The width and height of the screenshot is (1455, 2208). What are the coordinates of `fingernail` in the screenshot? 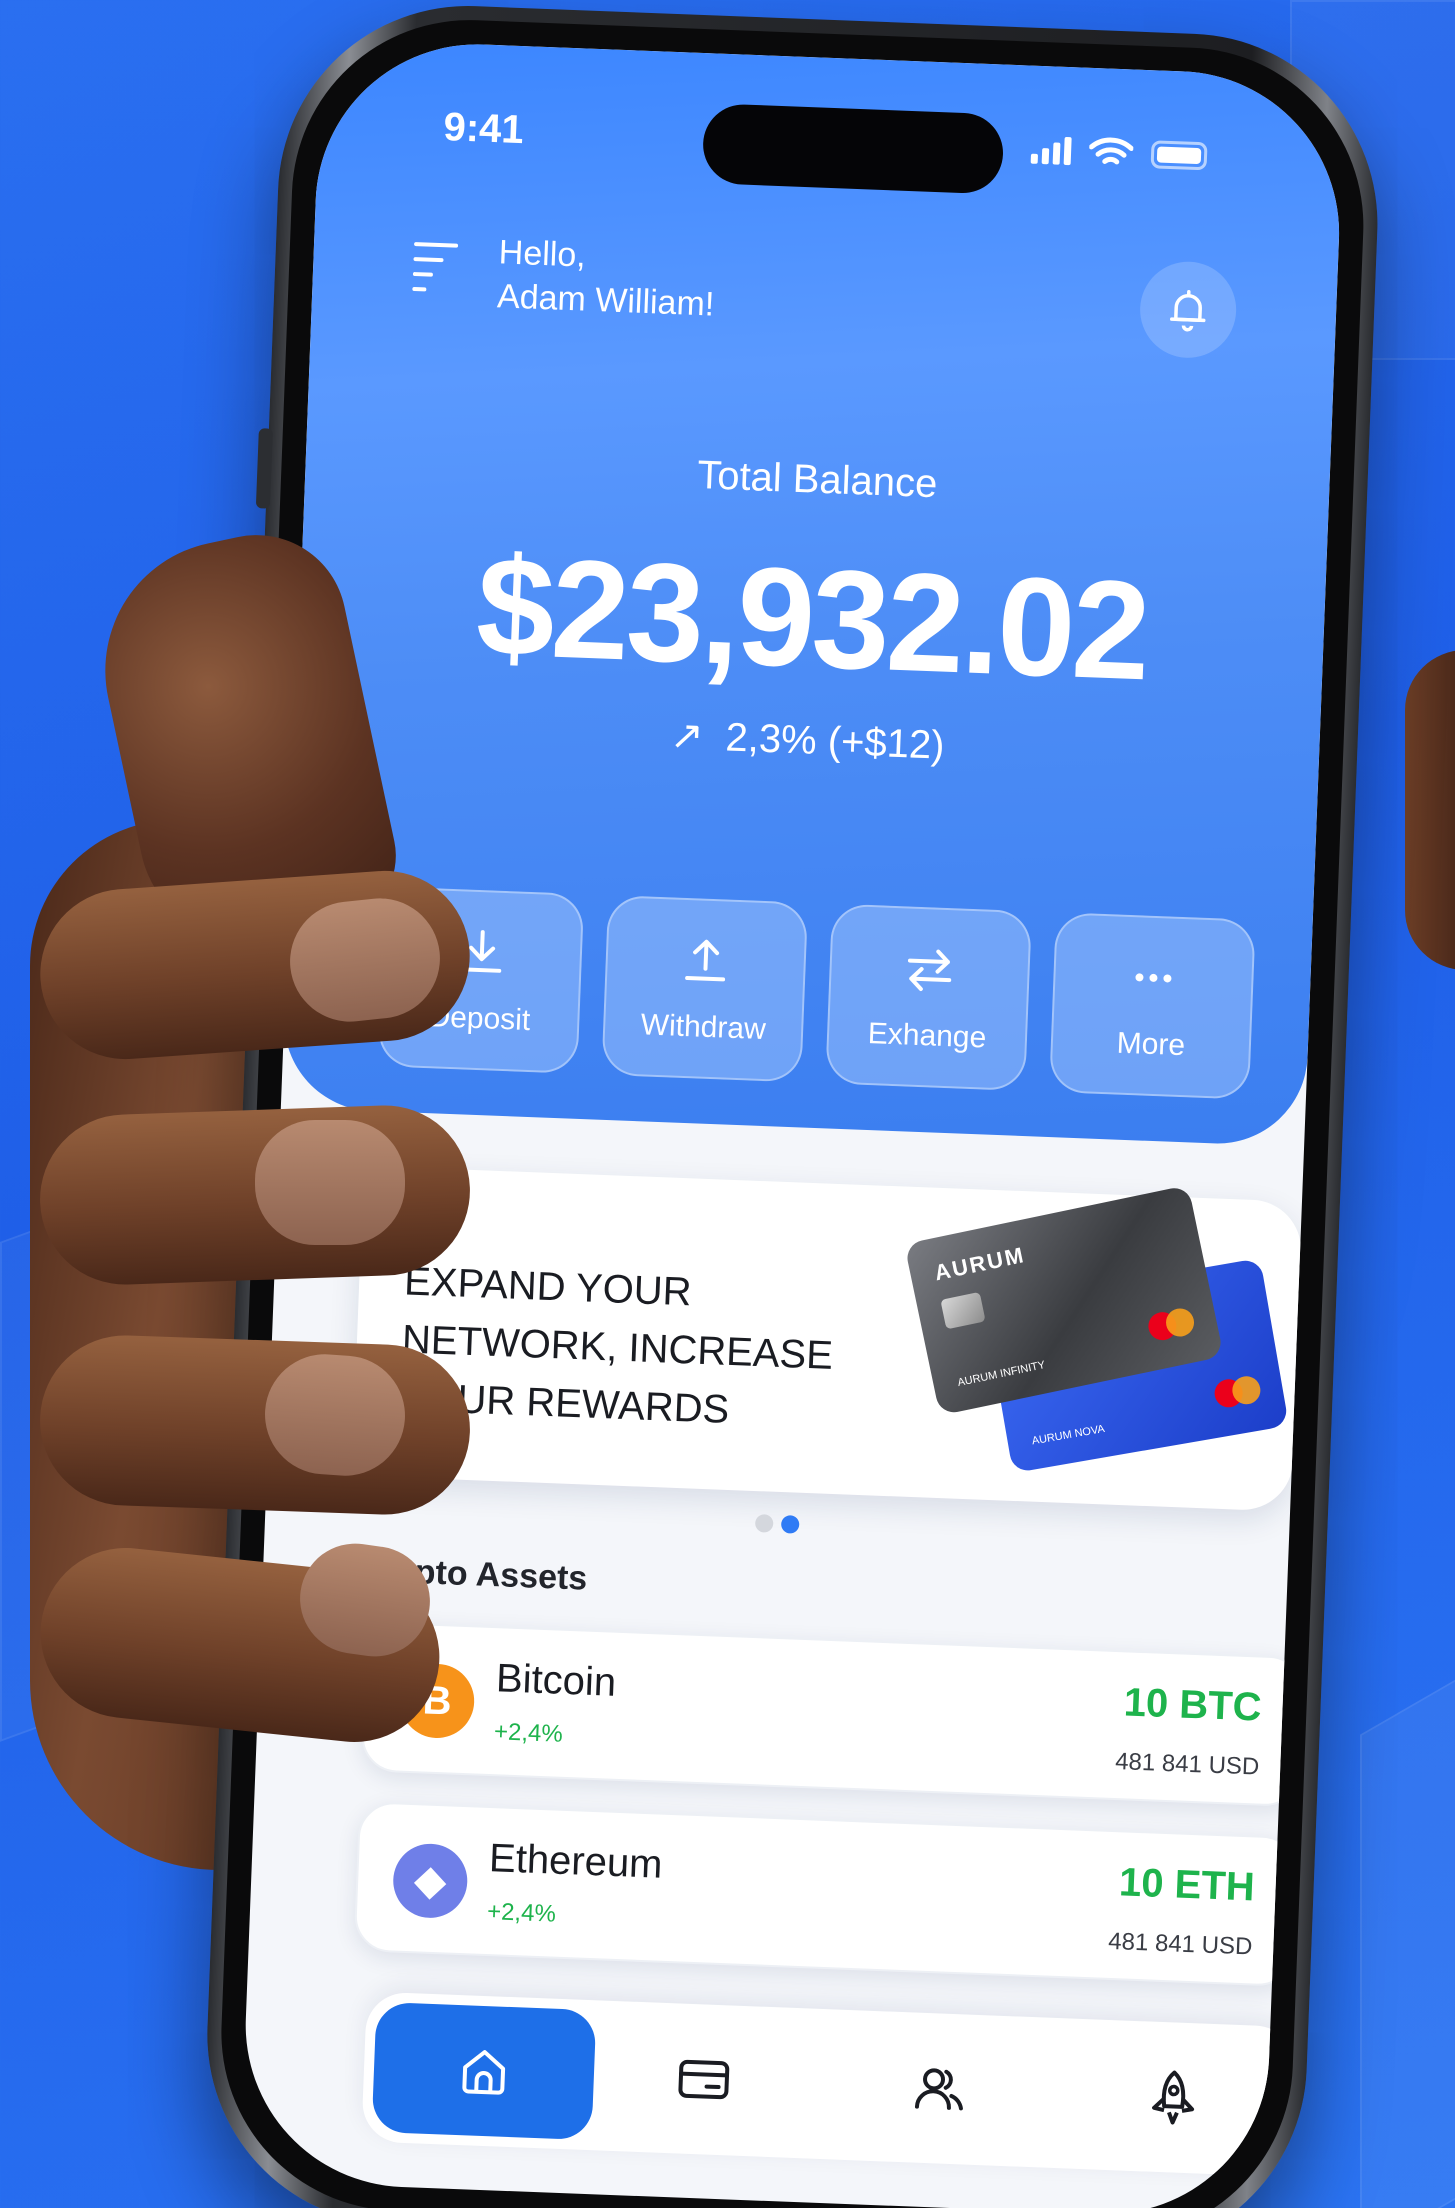 It's located at (330, 1182).